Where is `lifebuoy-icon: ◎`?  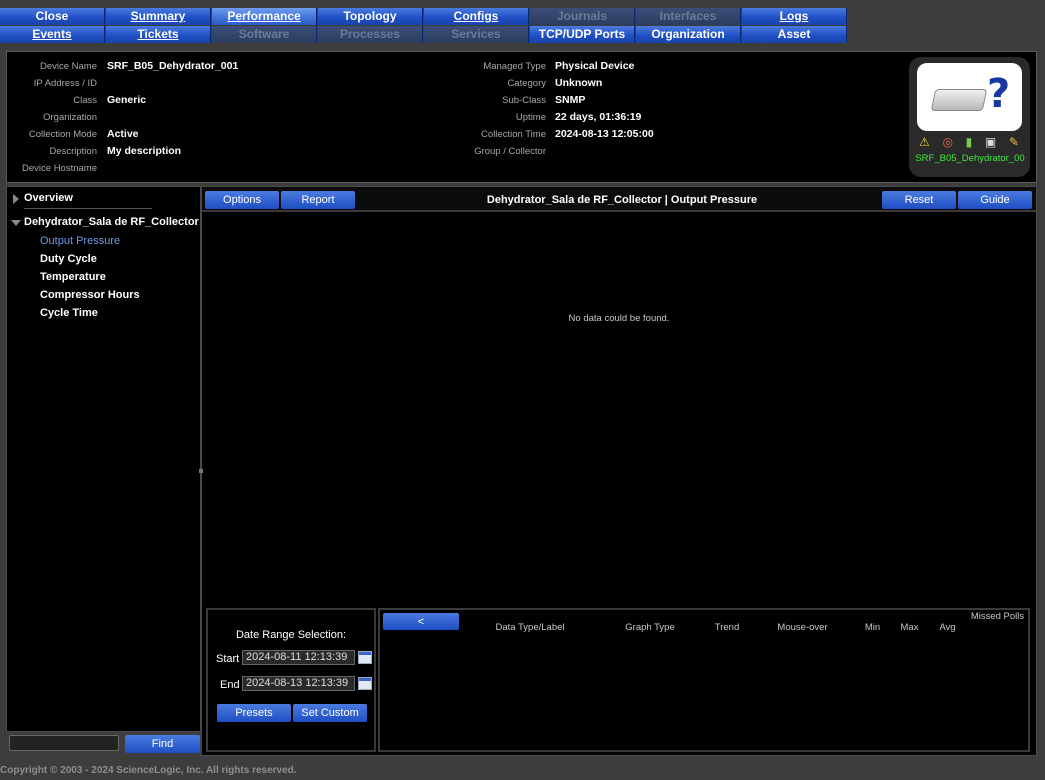
lifebuoy-icon: ◎ is located at coordinates (947, 142).